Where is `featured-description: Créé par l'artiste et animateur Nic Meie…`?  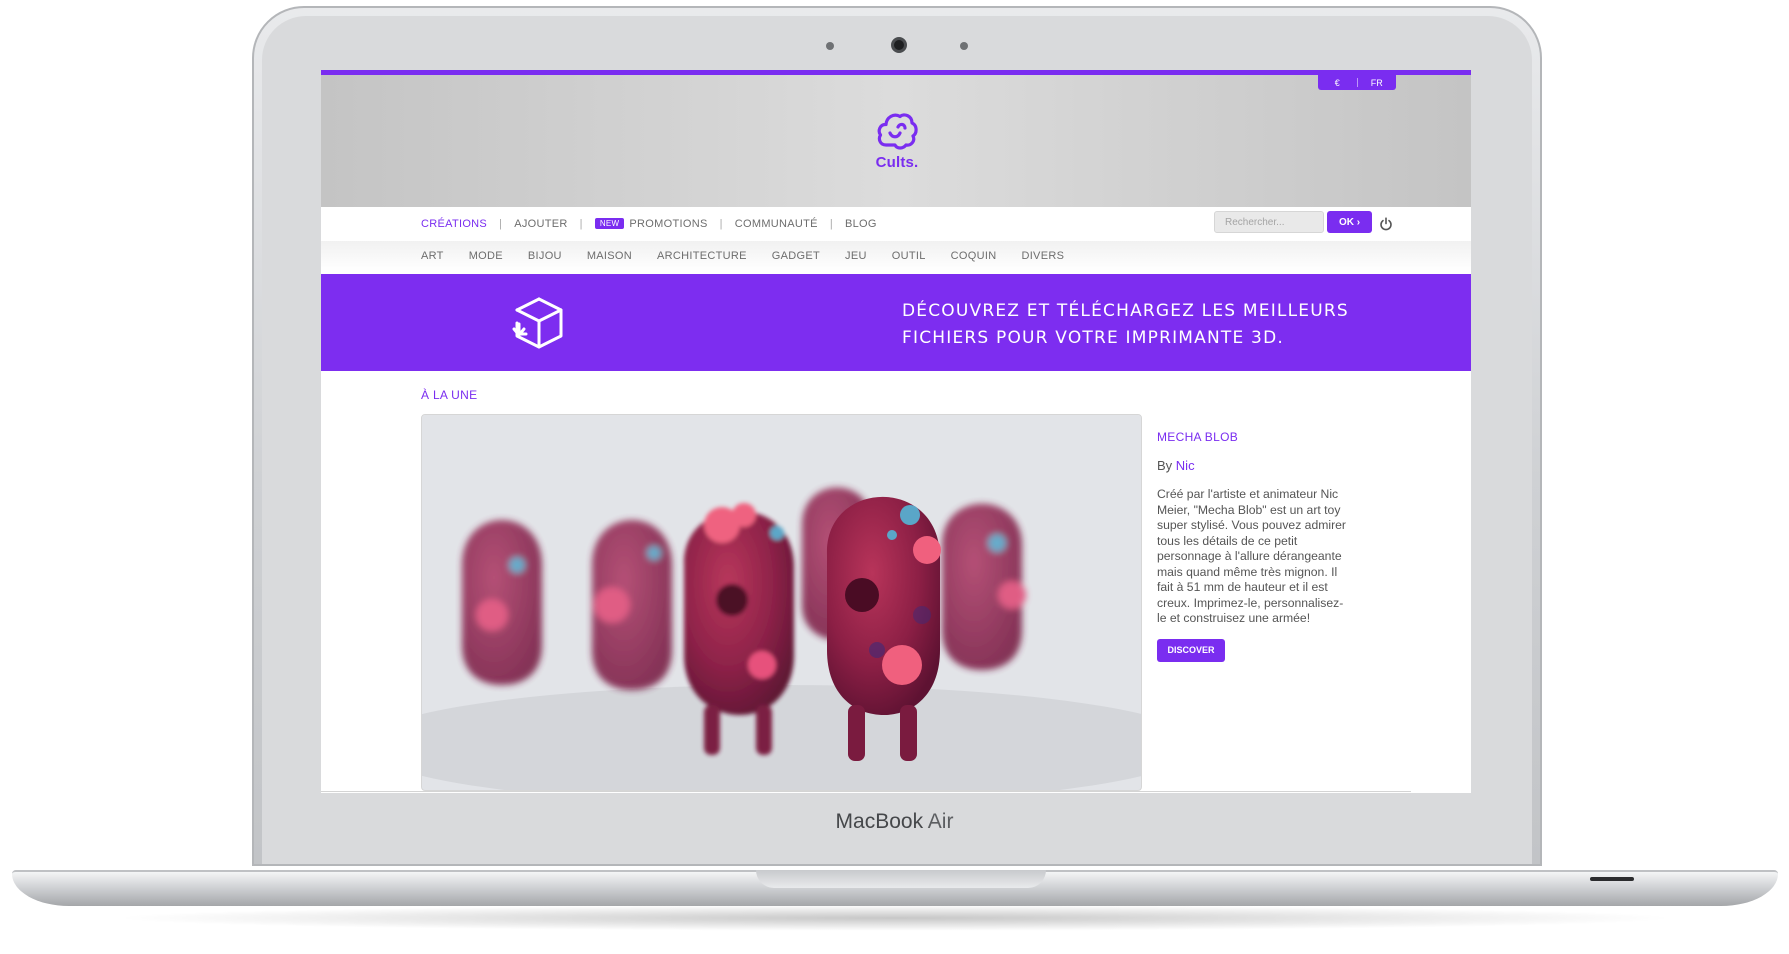 featured-description: Créé par l'artiste et animateur Nic Meie… is located at coordinates (1251, 556).